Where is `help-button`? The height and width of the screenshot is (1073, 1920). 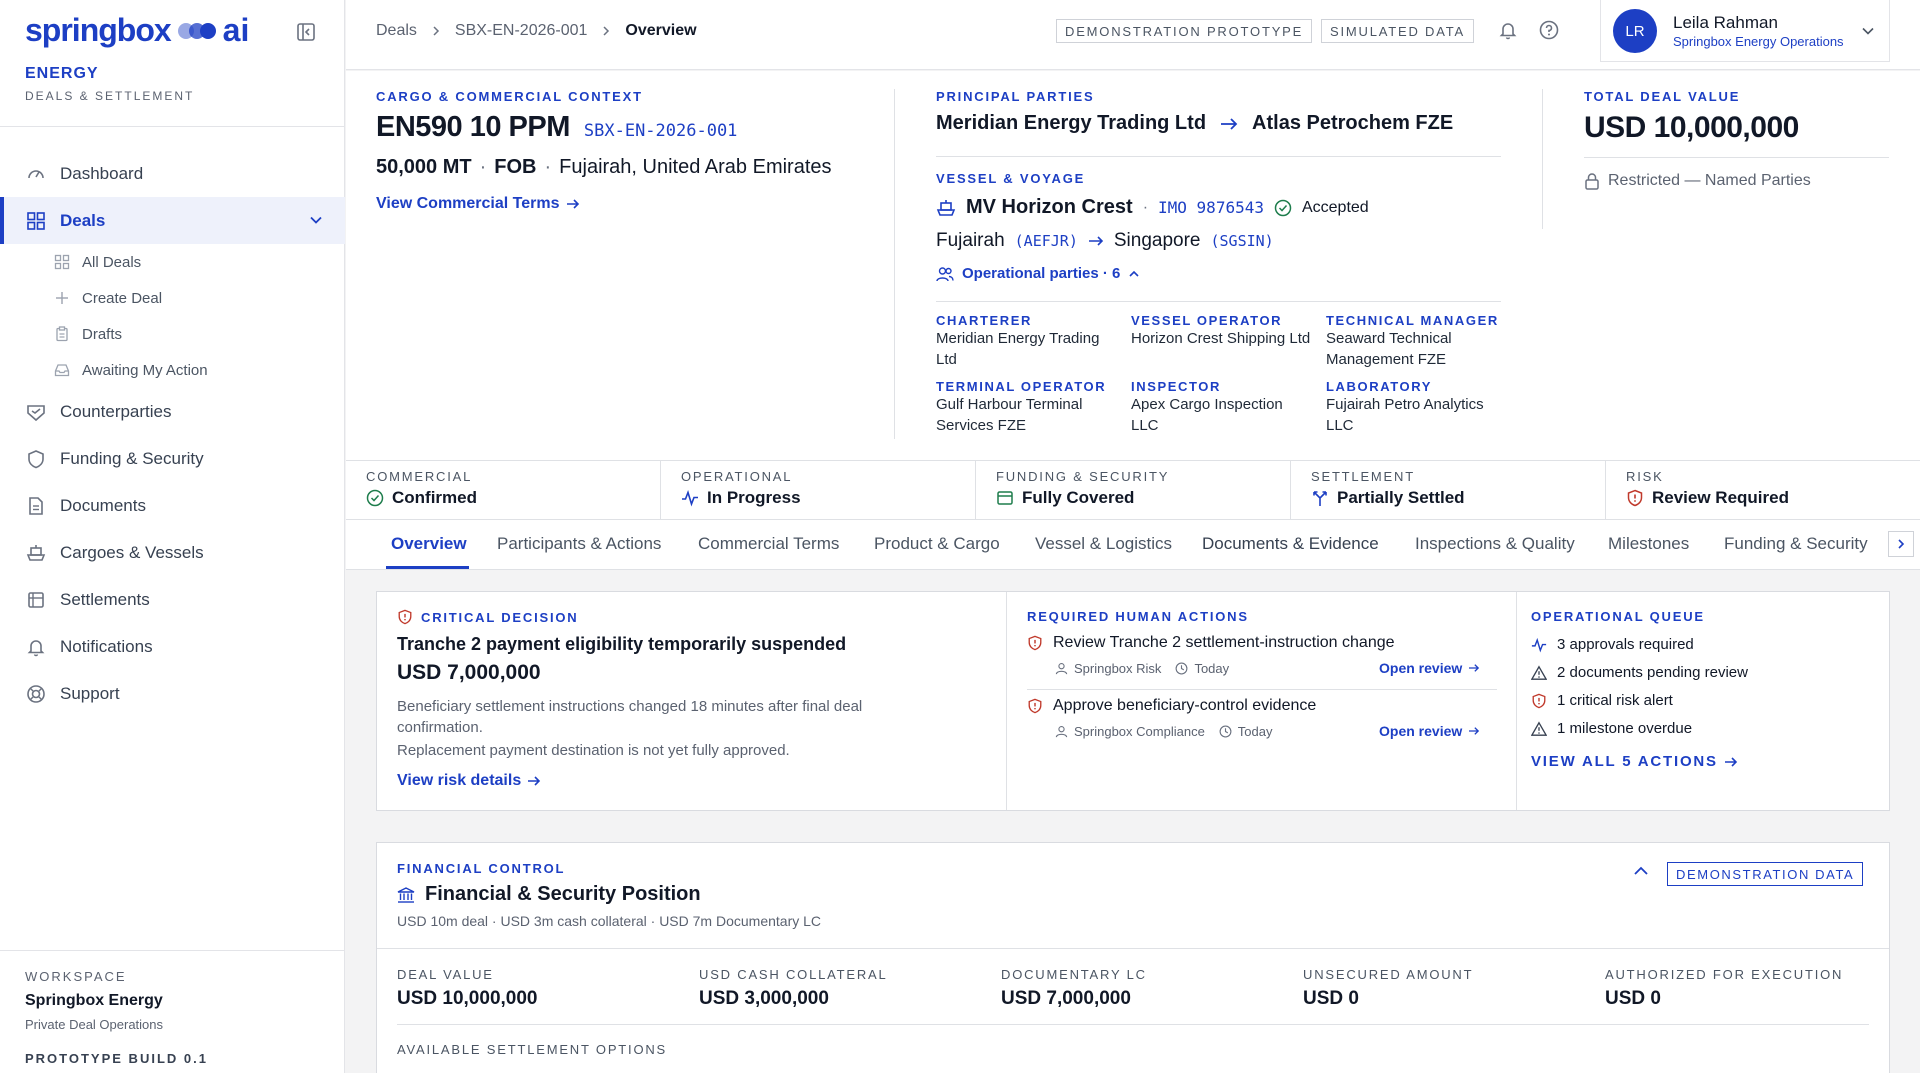 help-button is located at coordinates (1549, 30).